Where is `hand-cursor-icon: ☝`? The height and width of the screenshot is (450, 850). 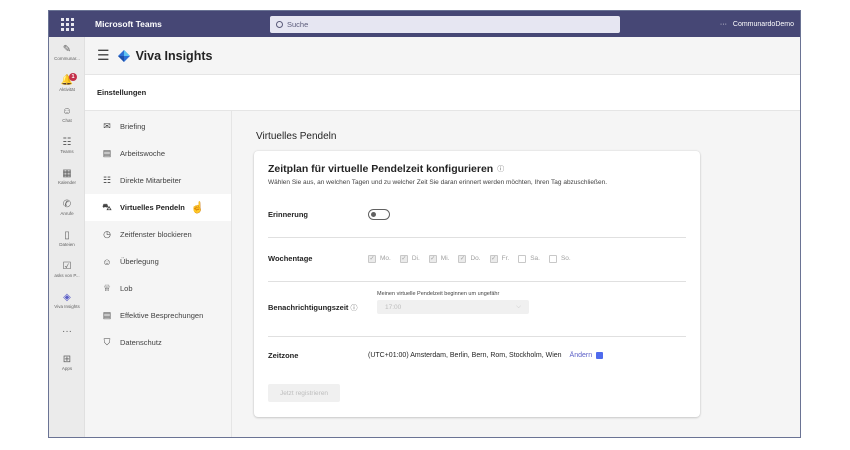 hand-cursor-icon: ☝ is located at coordinates (197, 208).